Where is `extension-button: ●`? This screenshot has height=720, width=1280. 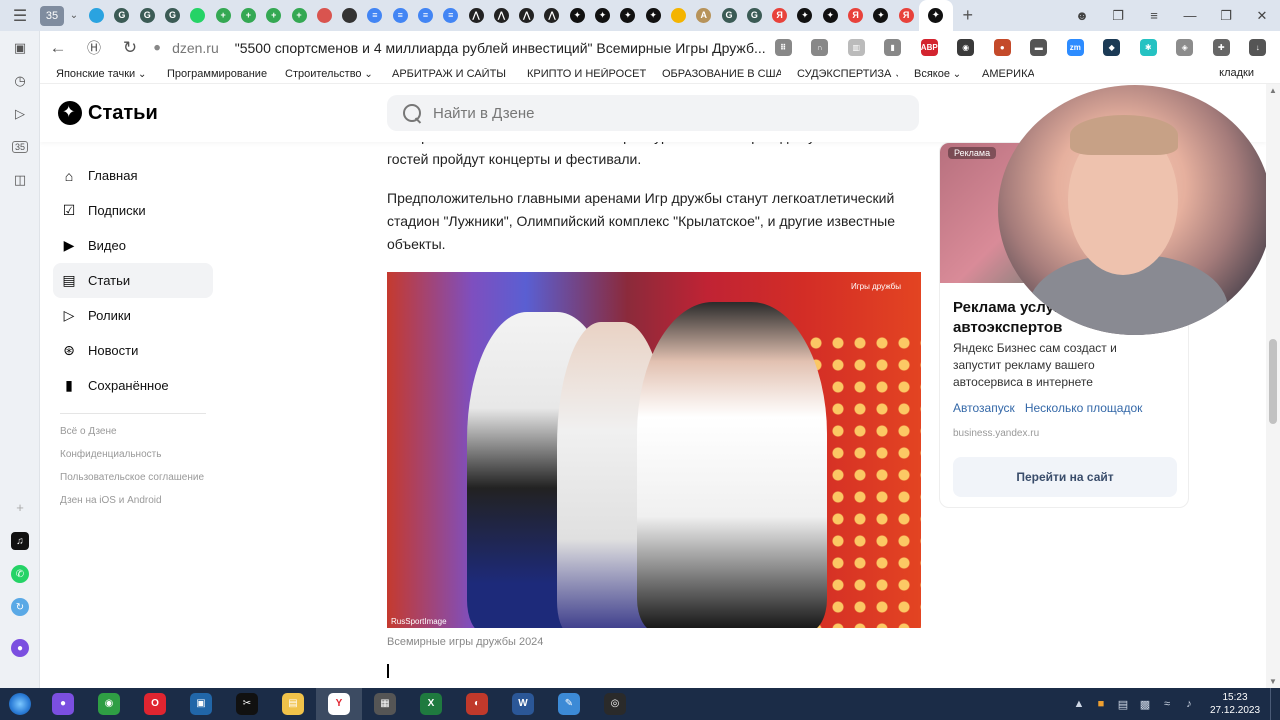
extension-button: ● is located at coordinates (1002, 47).